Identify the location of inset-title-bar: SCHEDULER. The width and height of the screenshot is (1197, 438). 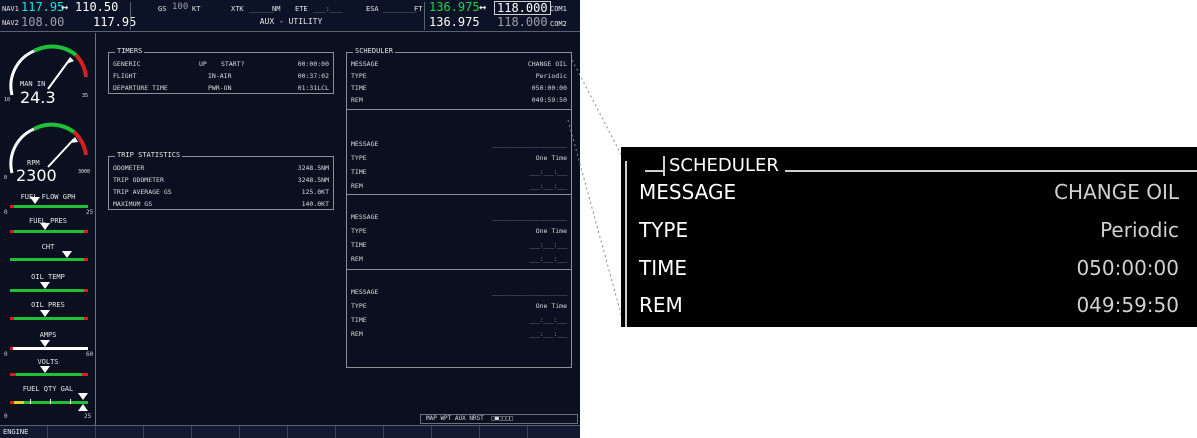
(921, 167).